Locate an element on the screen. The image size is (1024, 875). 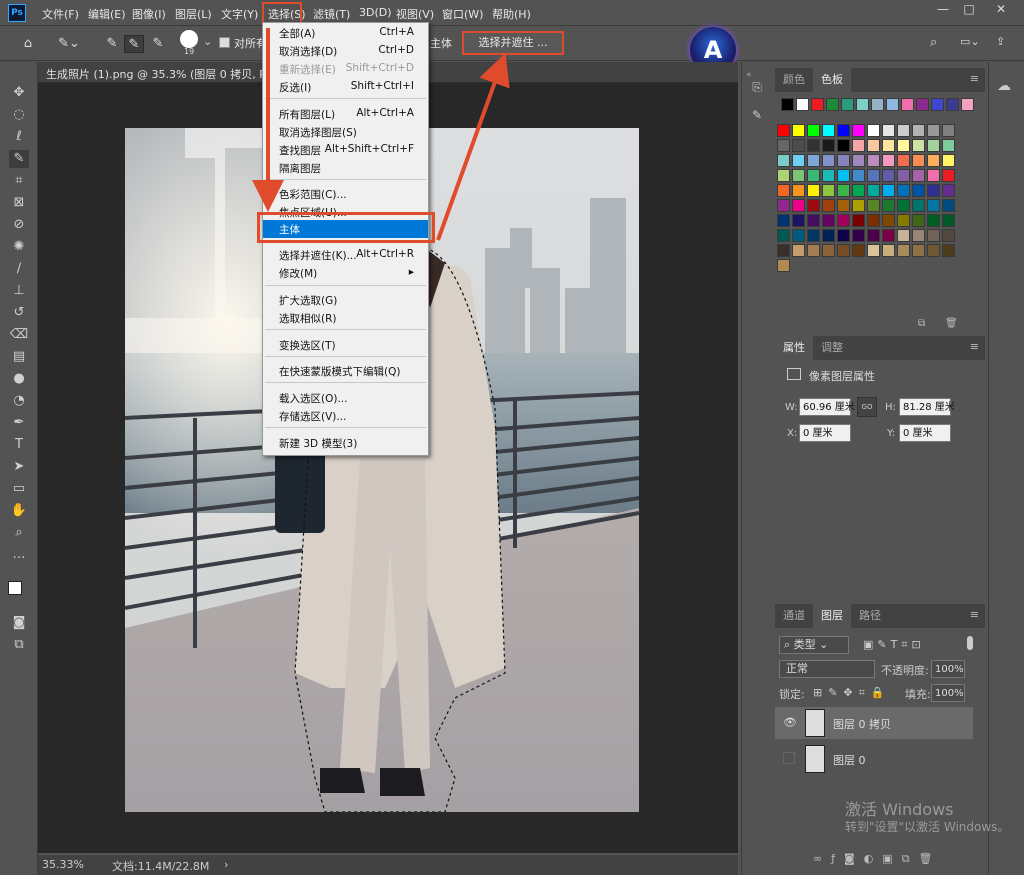
brush-preview-icon is located at coordinates (189, 39).